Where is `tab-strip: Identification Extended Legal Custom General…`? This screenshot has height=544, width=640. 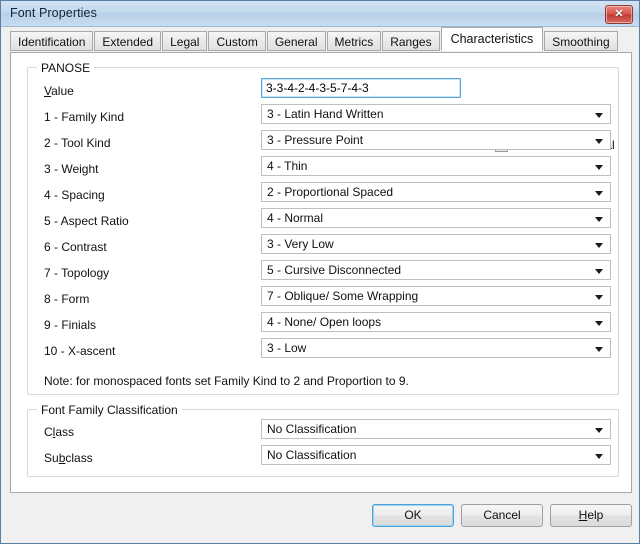
tab-strip: Identification Extended Legal Custom General… is located at coordinates (314, 40).